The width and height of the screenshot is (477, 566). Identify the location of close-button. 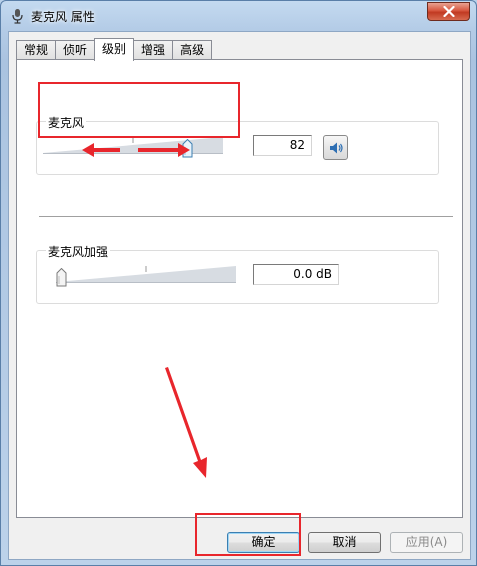
(448, 11).